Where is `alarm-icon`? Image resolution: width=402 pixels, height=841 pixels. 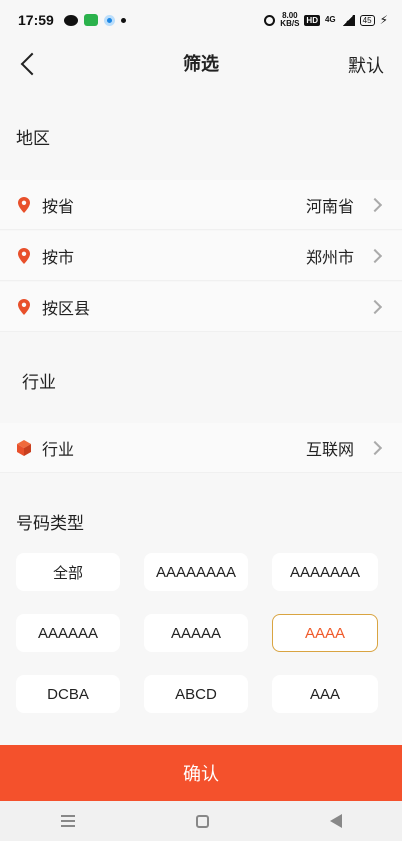
alarm-icon is located at coordinates (270, 20).